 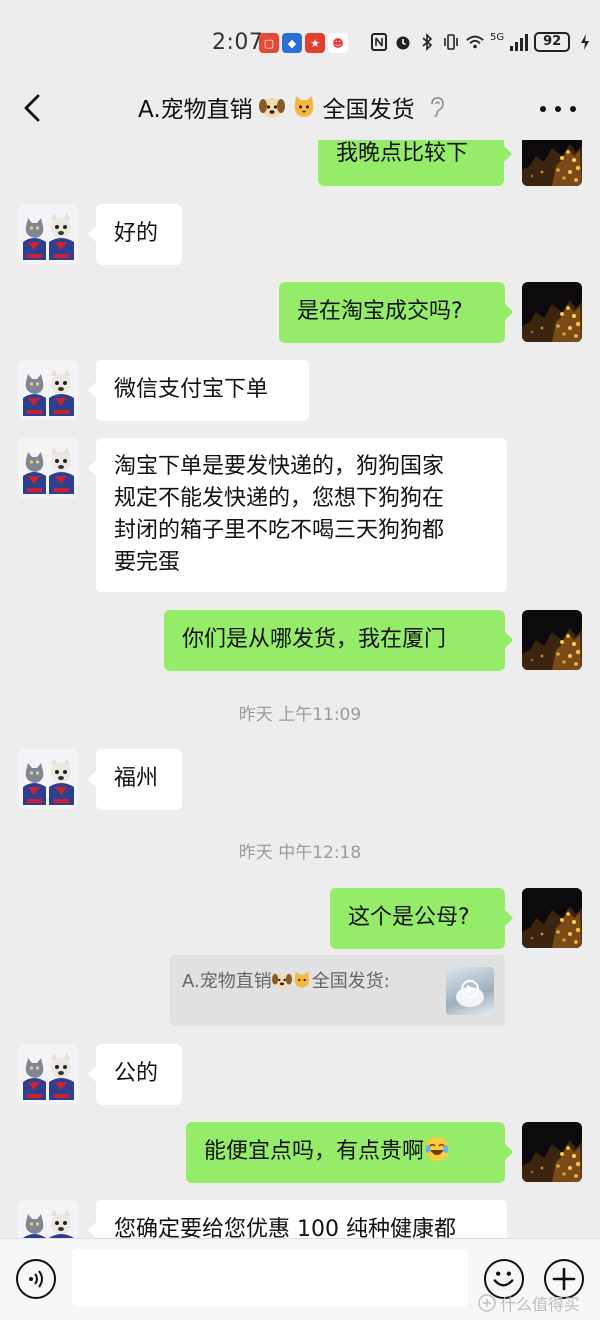 What do you see at coordinates (227, 981) in the screenshot?
I see `quoted-sender-prefix: A.宠物直销` at bounding box center [227, 981].